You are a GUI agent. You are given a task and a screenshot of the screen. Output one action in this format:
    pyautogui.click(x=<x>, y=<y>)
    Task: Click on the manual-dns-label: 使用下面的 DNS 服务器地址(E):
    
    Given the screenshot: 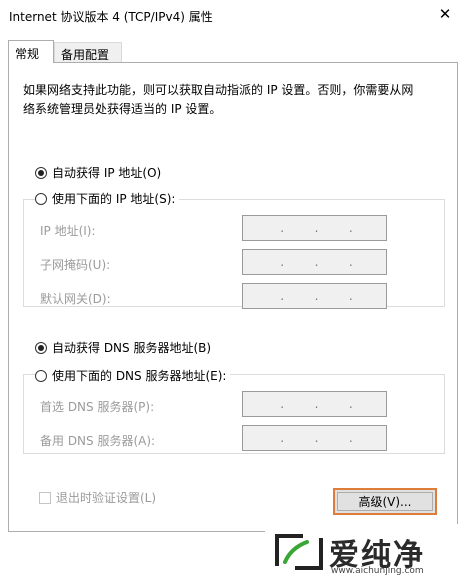 What is the action you would take?
    pyautogui.click(x=139, y=376)
    